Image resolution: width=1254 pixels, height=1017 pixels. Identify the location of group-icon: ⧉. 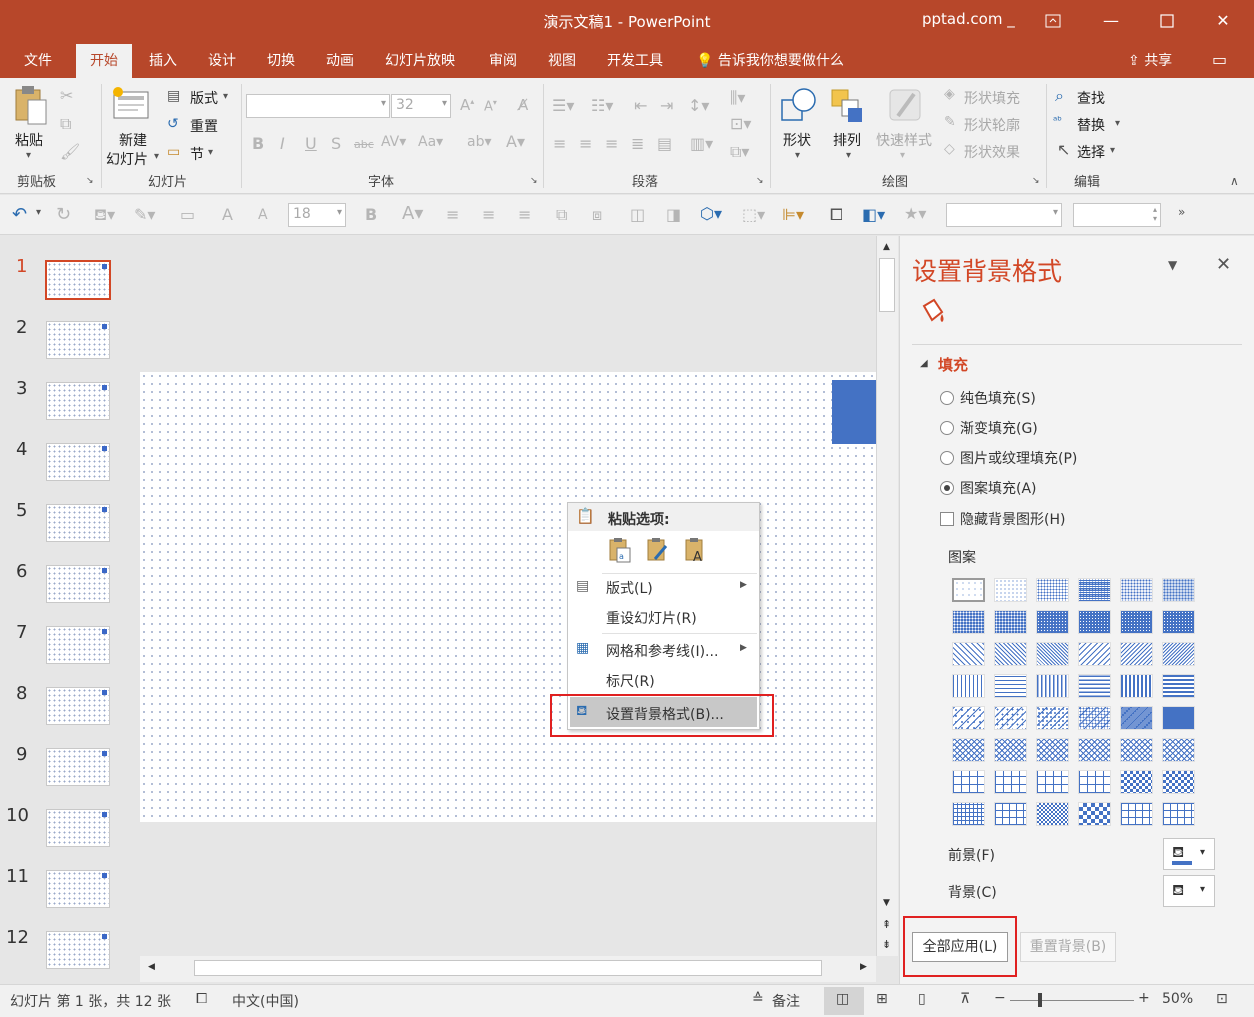
(561, 215).